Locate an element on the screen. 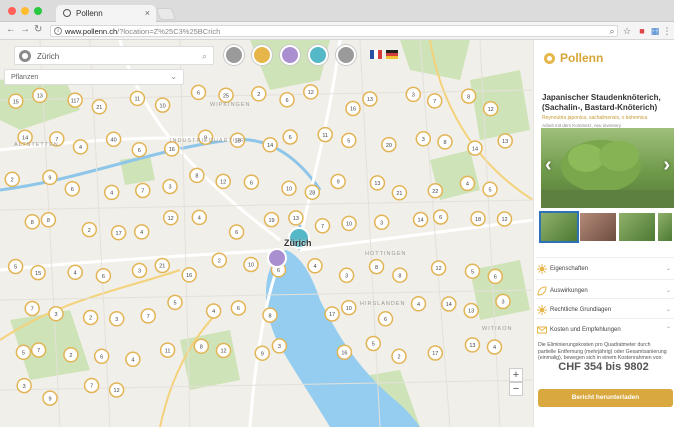 The image size is (674, 427). extension-calendar-icon: ▦ is located at coordinates (655, 31).